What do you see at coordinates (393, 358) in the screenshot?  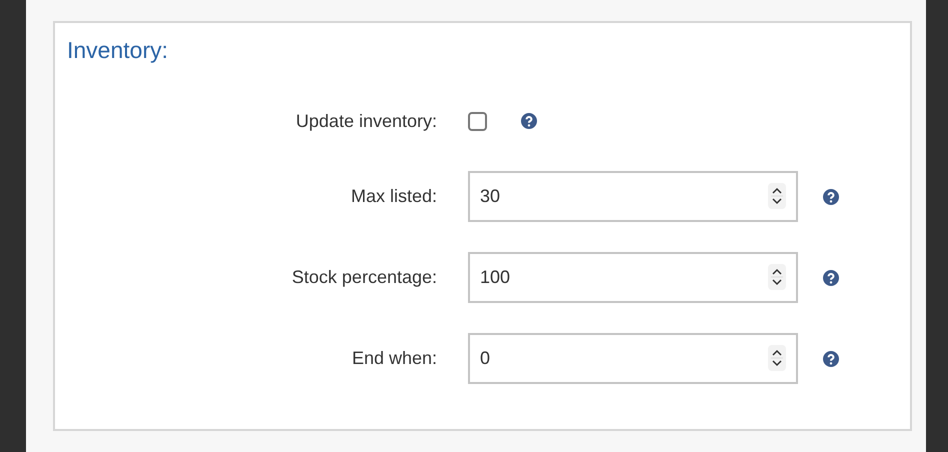 I see `field-label: End when:` at bounding box center [393, 358].